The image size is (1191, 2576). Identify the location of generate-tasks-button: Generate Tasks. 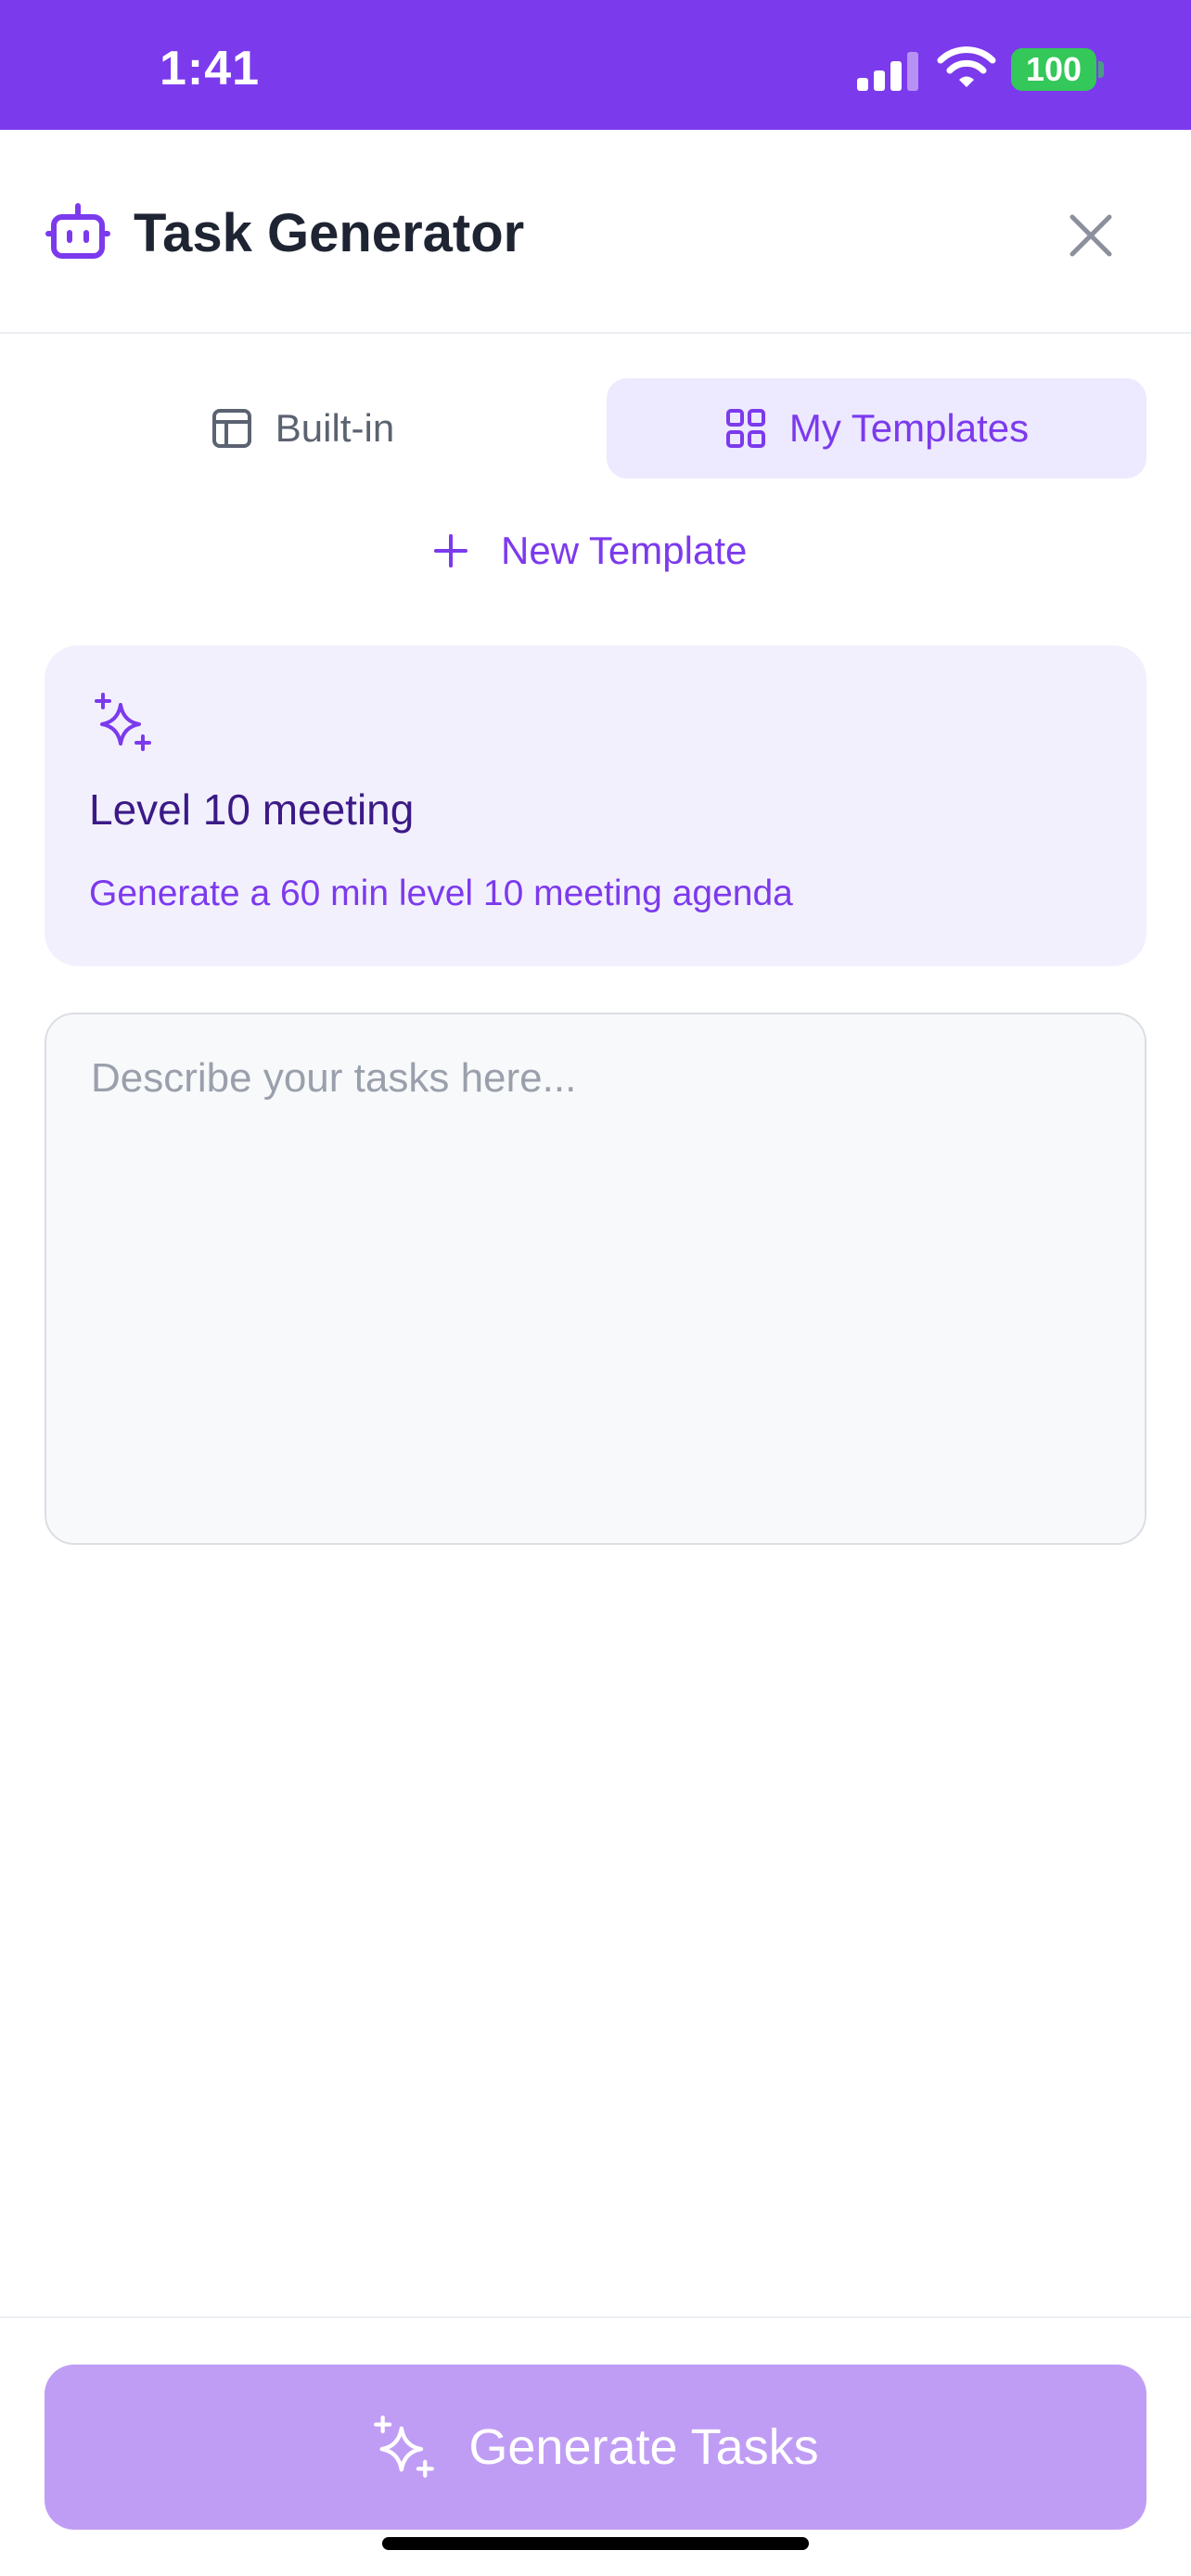
(595, 2447).